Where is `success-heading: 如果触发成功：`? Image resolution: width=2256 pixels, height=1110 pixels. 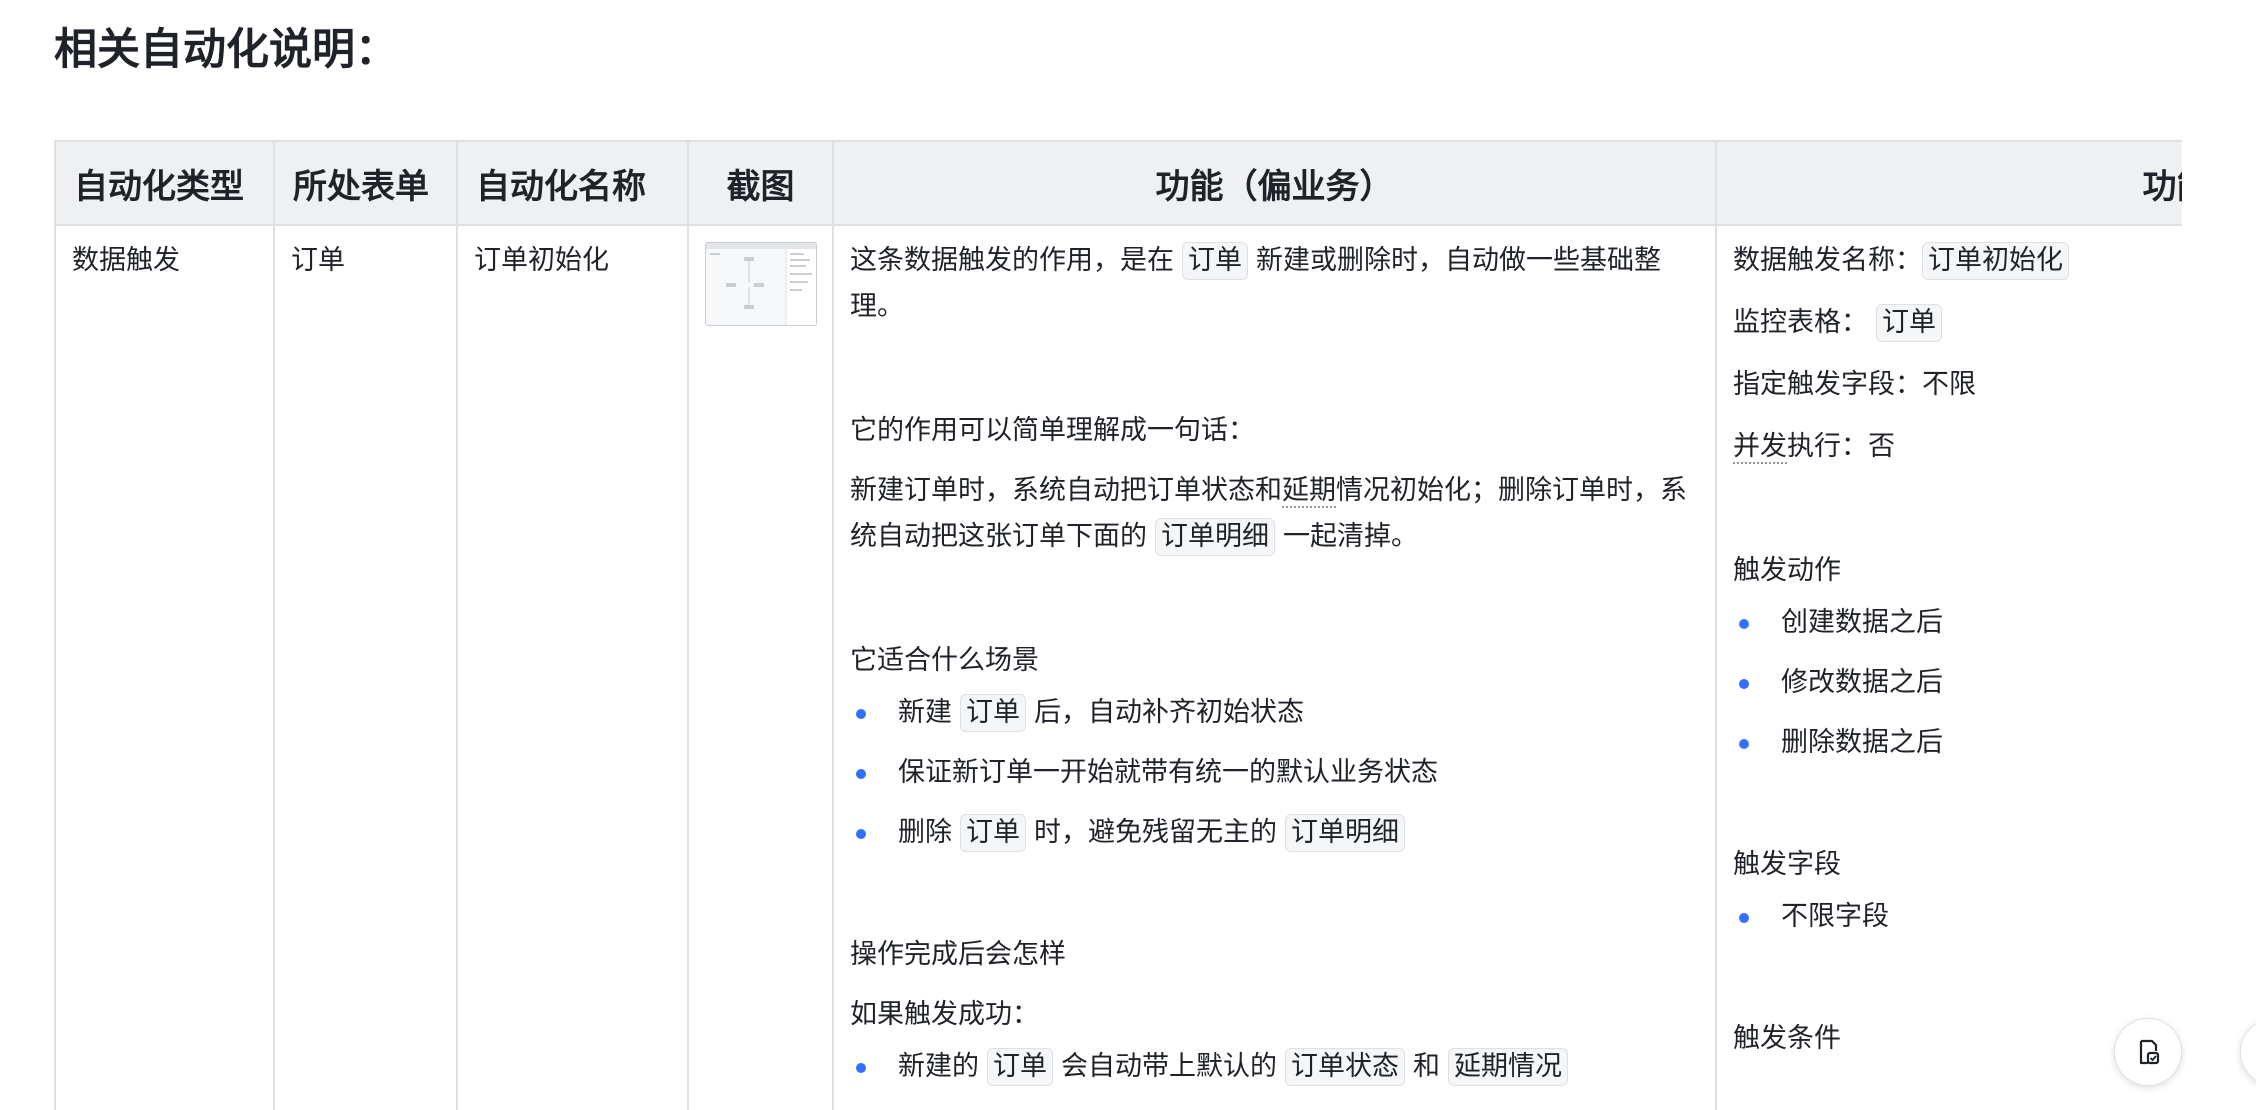
success-heading: 如果触发成功： is located at coordinates (944, 1014).